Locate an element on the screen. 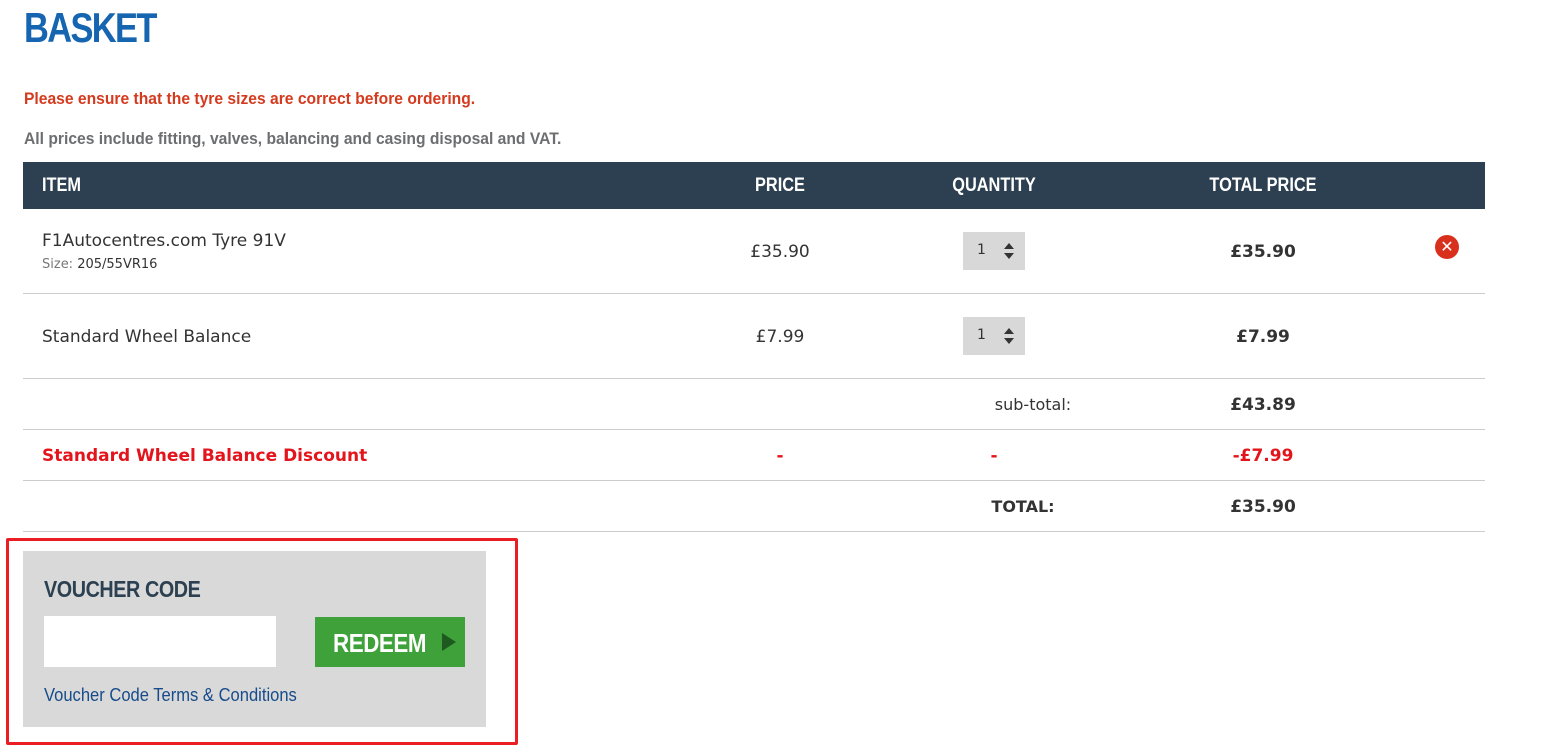 The width and height of the screenshot is (1542, 752). redeem-button: REDEEM is located at coordinates (390, 642).